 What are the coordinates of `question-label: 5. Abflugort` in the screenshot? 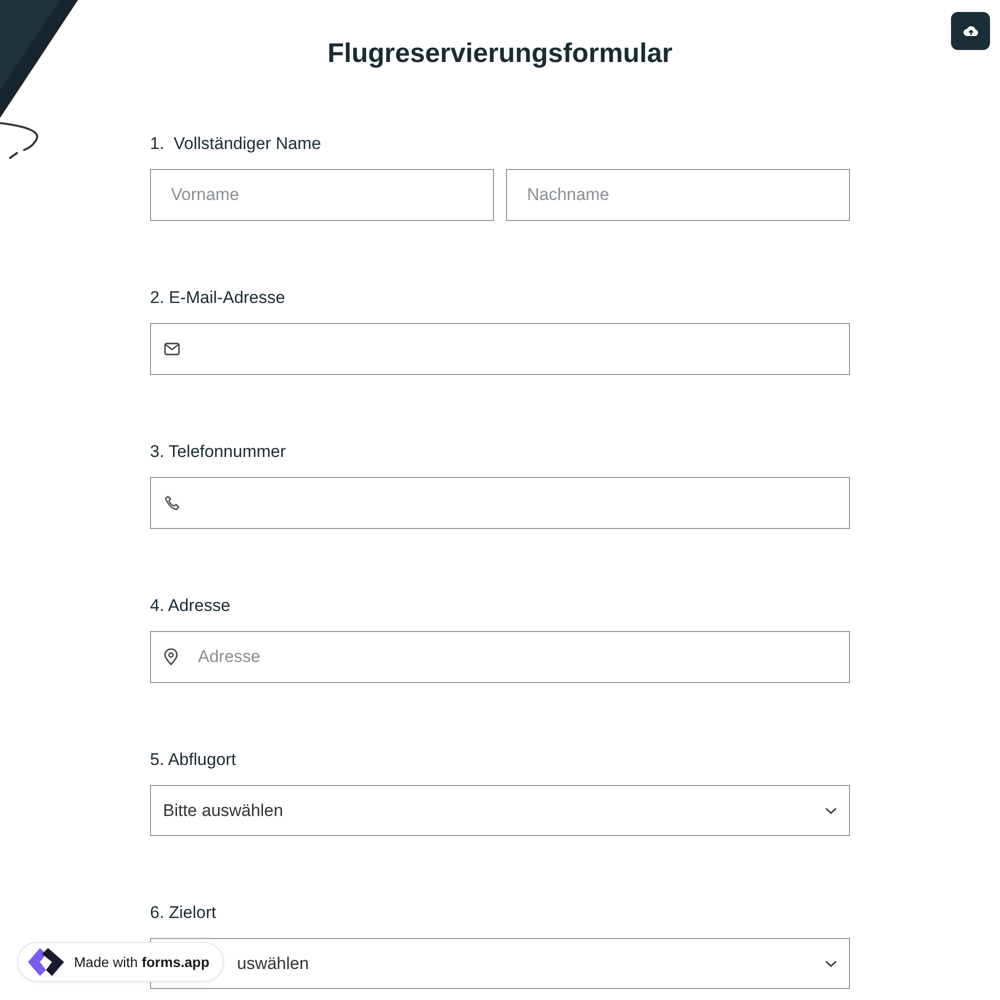 It's located at (194, 760).